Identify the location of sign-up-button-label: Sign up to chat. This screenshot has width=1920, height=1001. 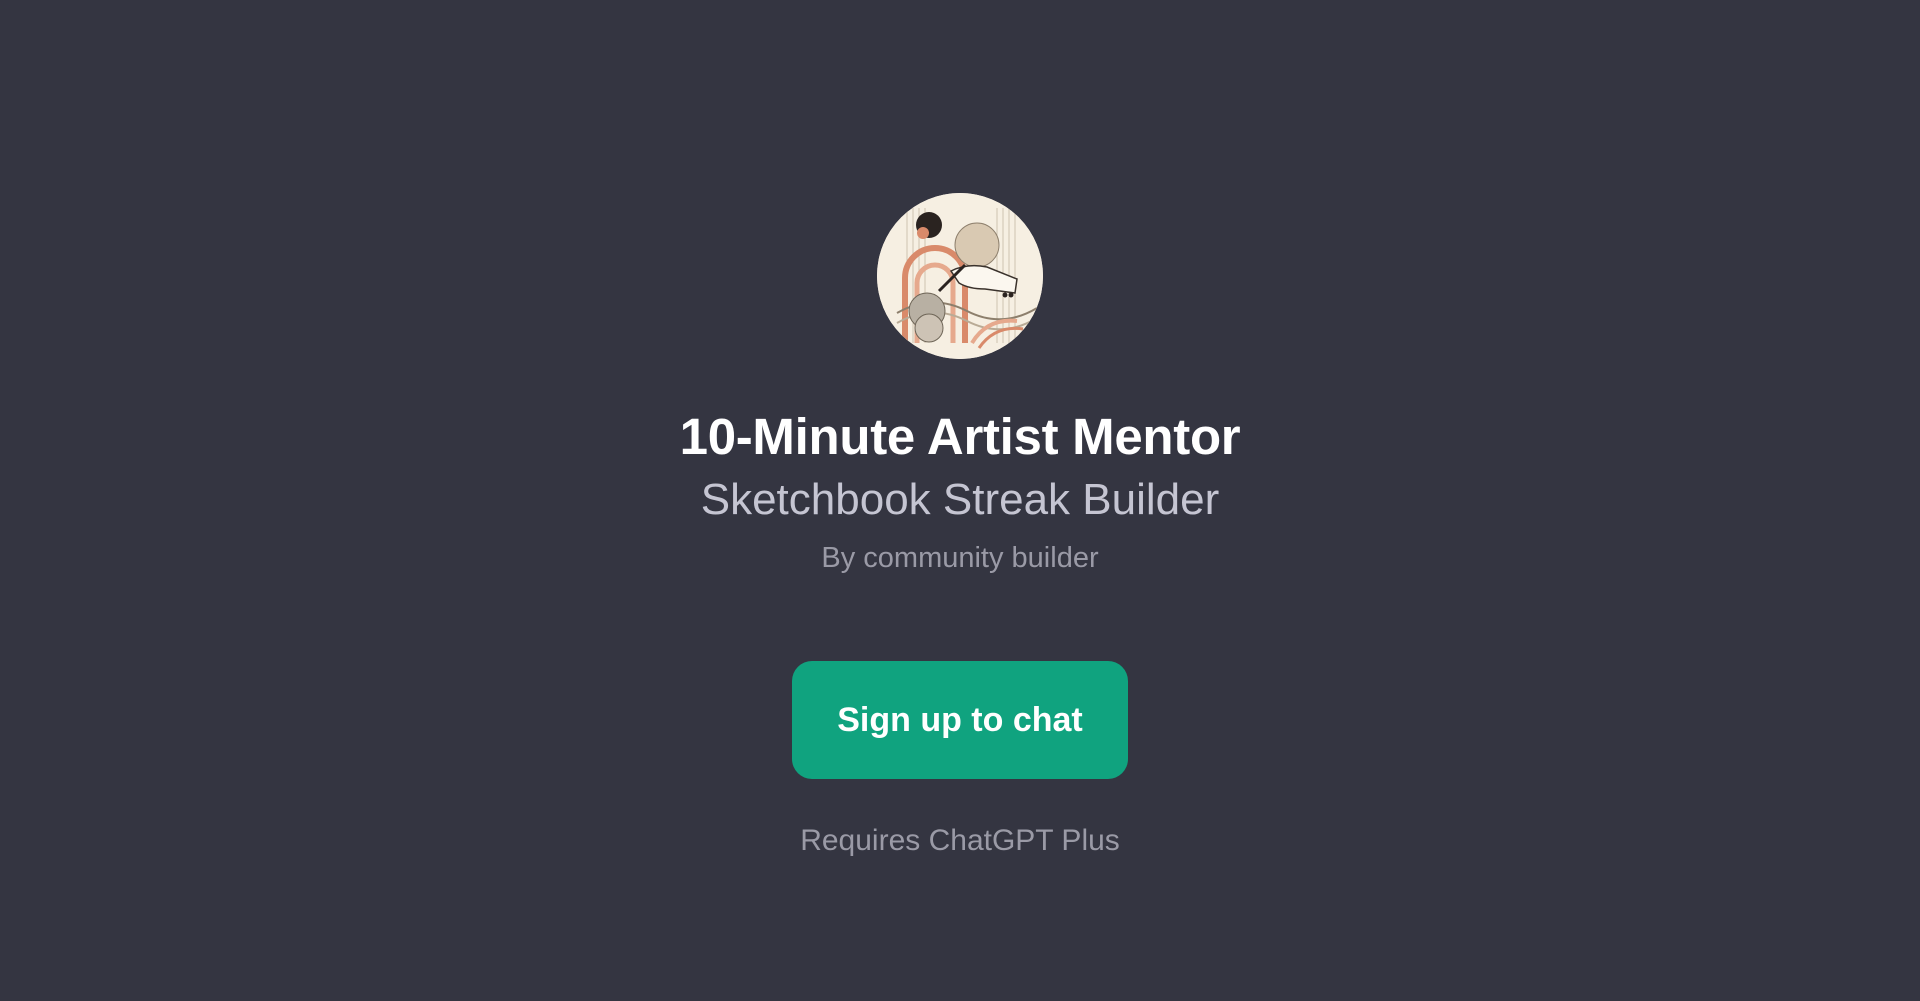
(960, 719).